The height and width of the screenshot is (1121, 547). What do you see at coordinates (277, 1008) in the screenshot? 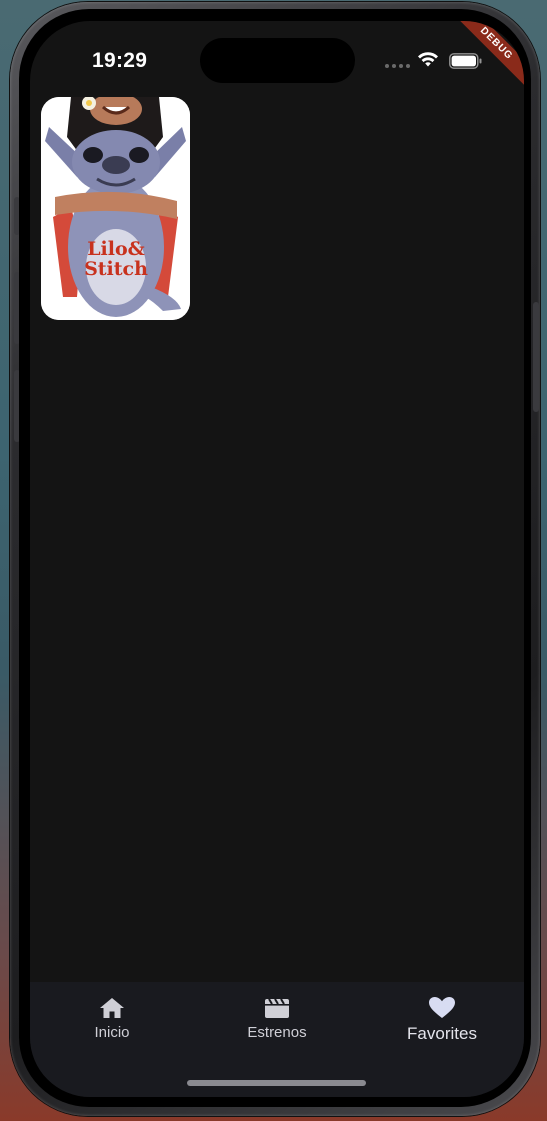
I see `clapperboard-icon` at bounding box center [277, 1008].